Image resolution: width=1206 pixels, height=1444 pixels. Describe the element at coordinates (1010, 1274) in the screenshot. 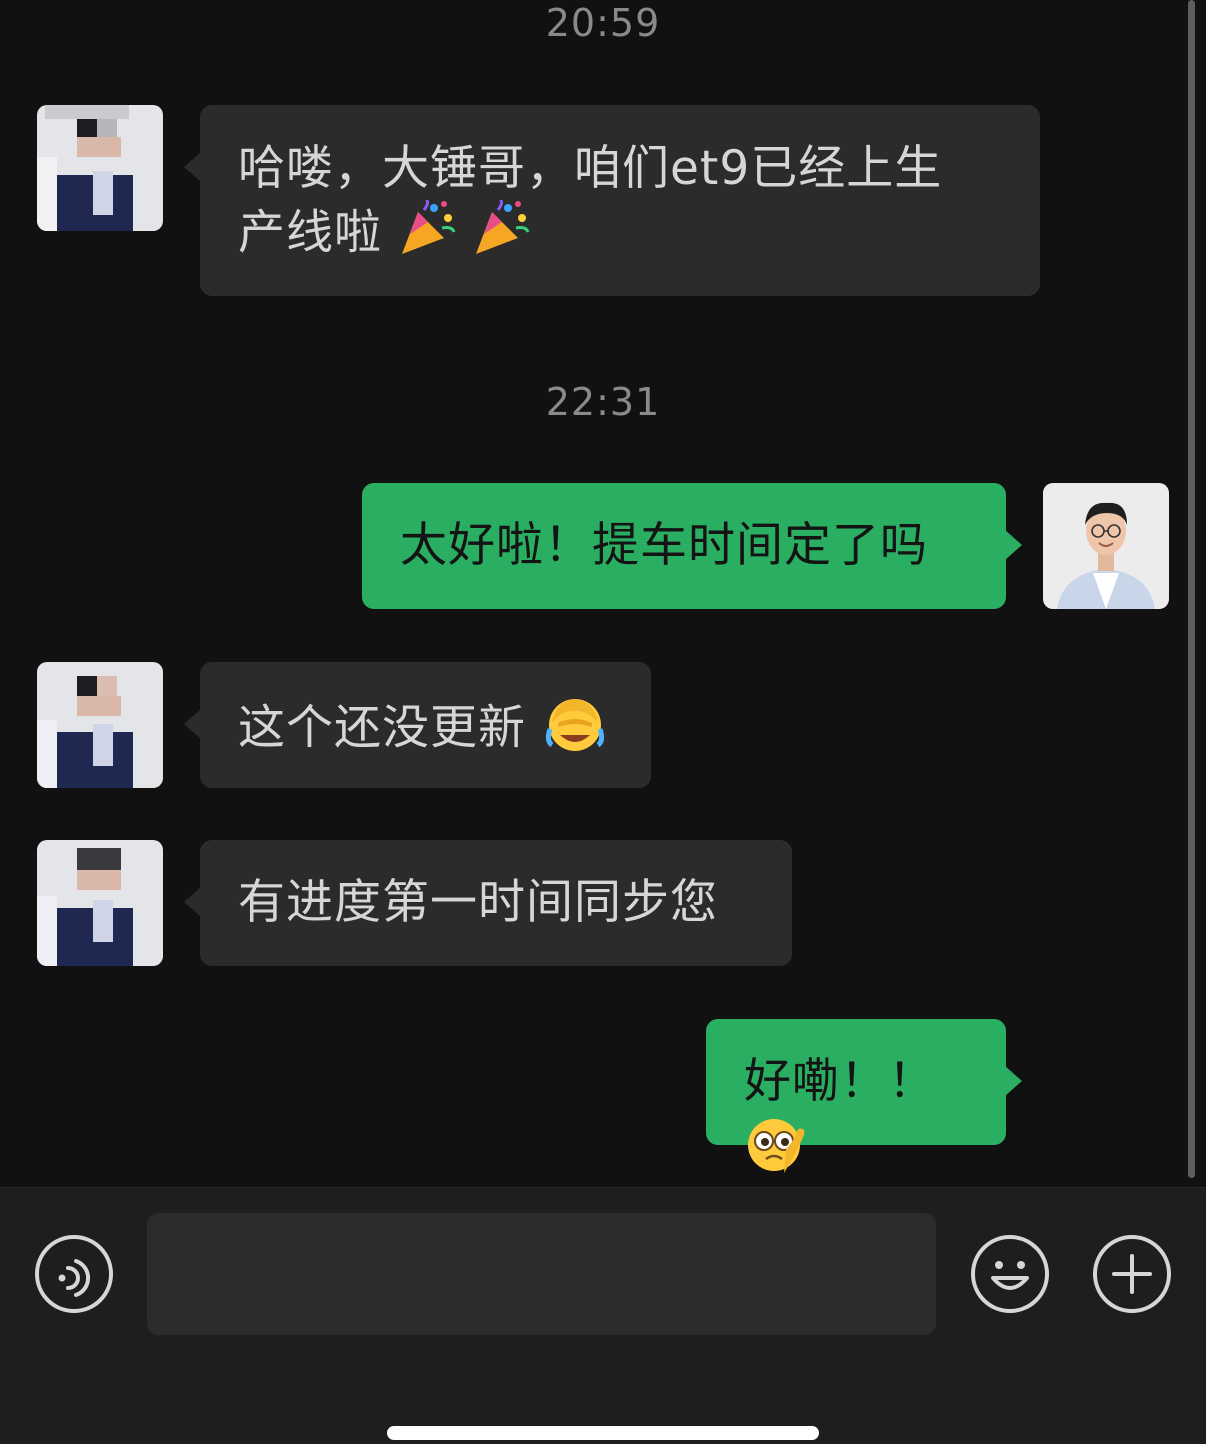

I see `smiley-icon` at that location.